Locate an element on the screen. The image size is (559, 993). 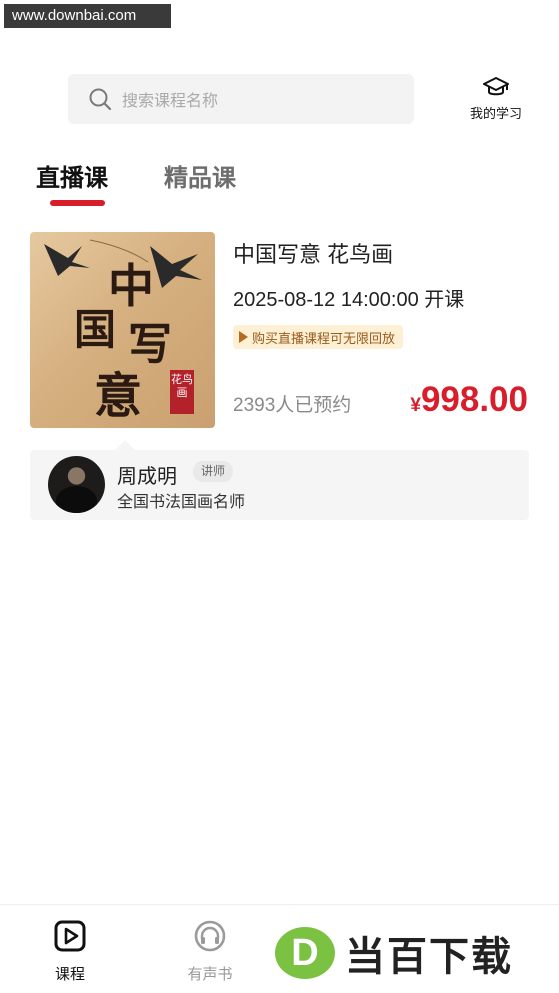
replay-badge: 购买直播课程可无限回放 is located at coordinates (318, 337).